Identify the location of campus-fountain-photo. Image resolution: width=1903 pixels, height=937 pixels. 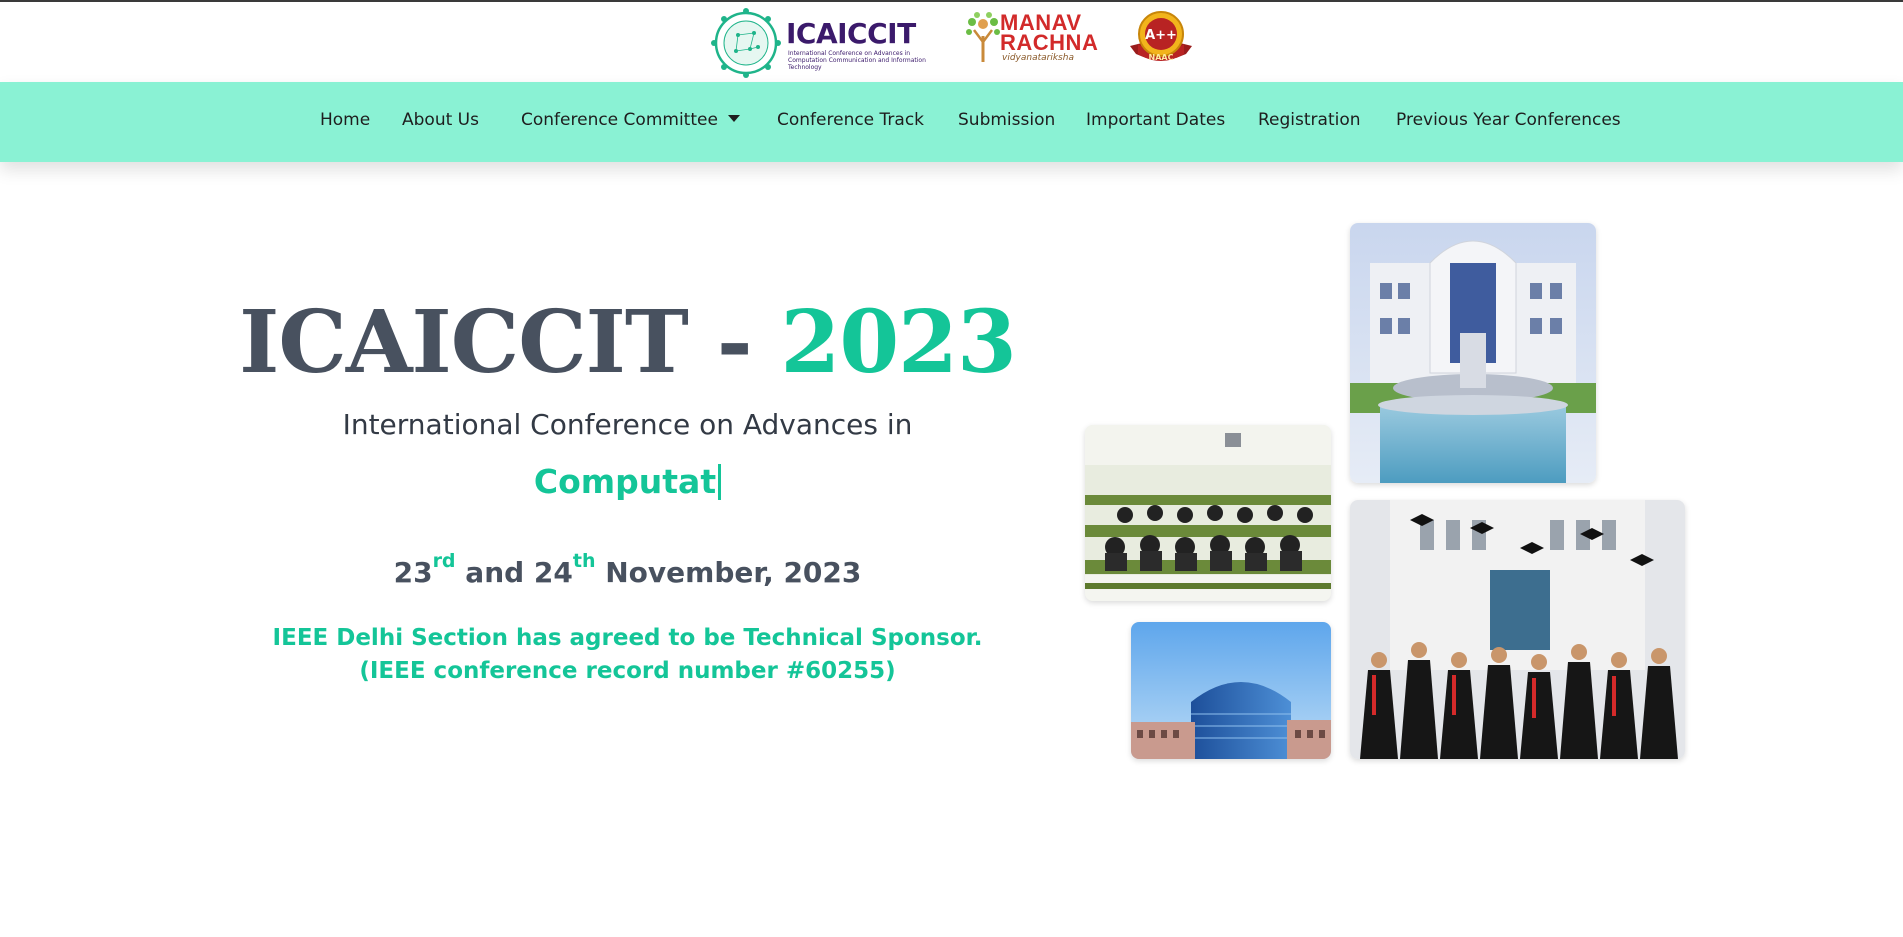
(1473, 353).